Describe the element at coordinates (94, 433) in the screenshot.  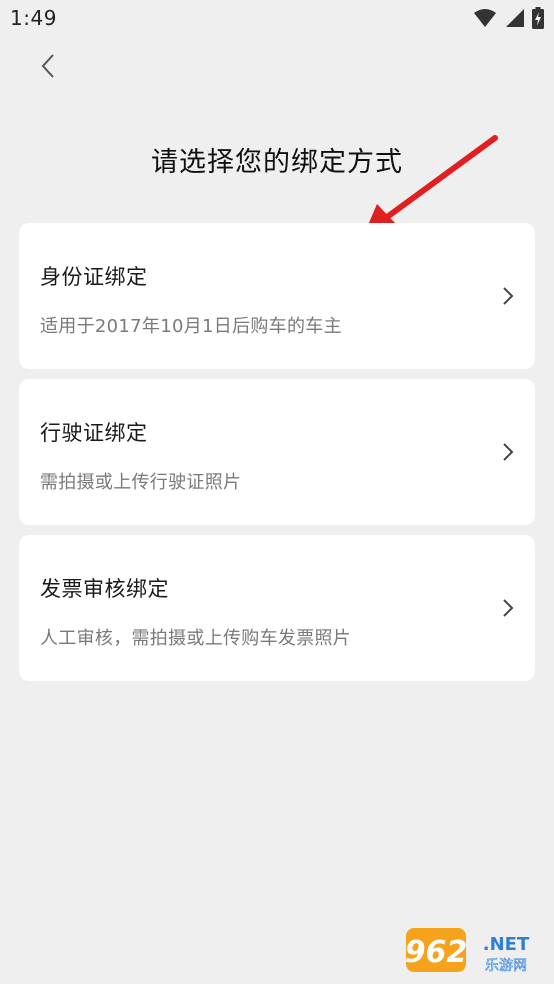
I see `option-title: 行驶证绑定` at that location.